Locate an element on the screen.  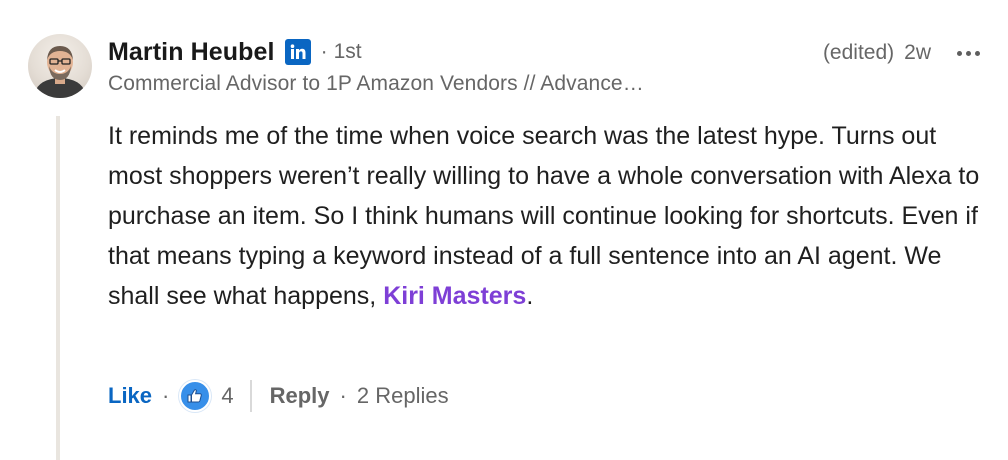
degree-label: 1st is located at coordinates (347, 51).